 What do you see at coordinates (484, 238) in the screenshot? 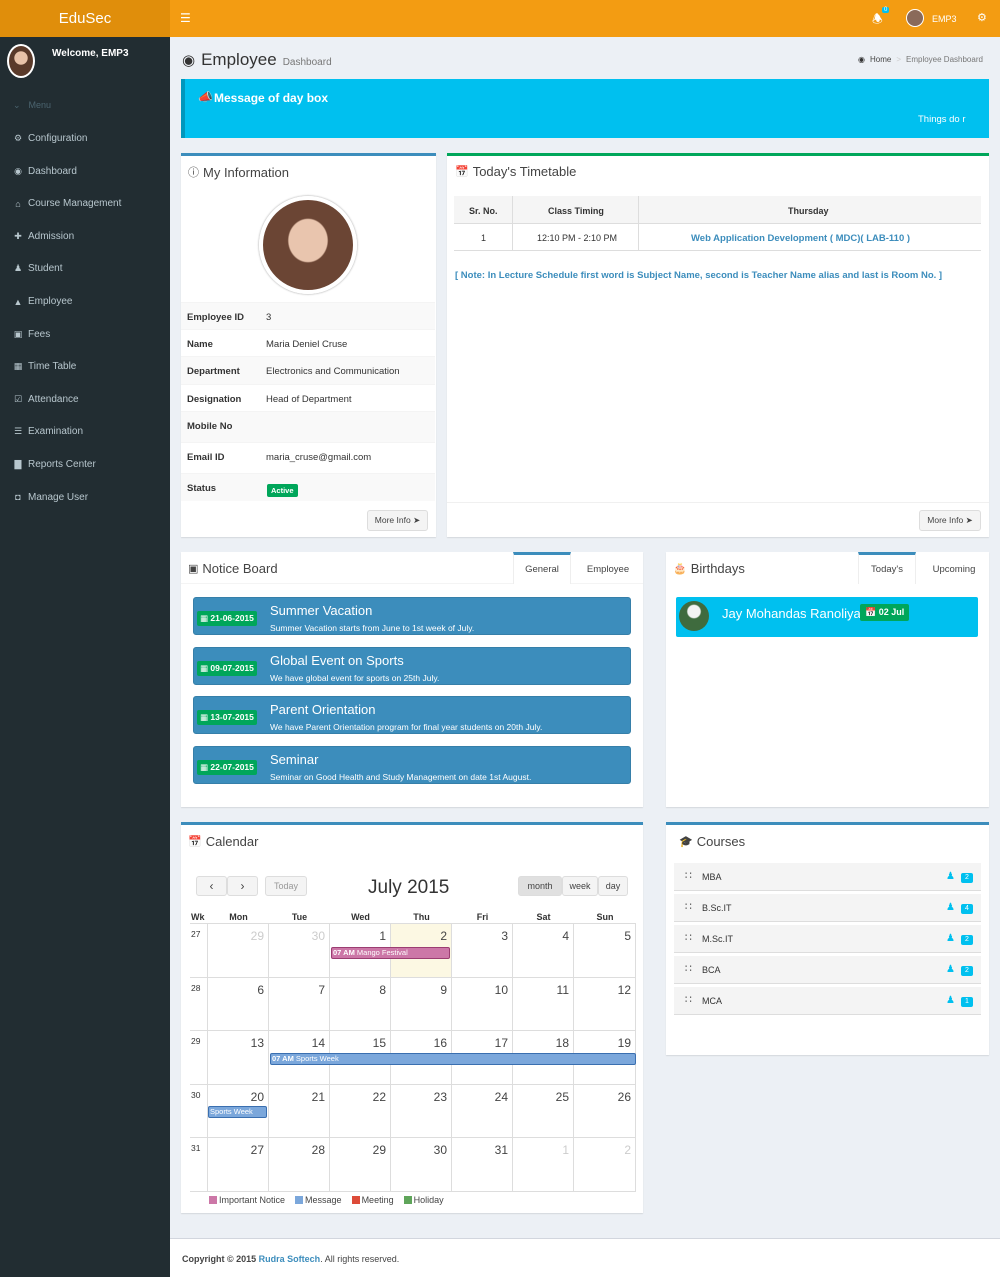
I see `tt-cell-srno: 1` at bounding box center [484, 238].